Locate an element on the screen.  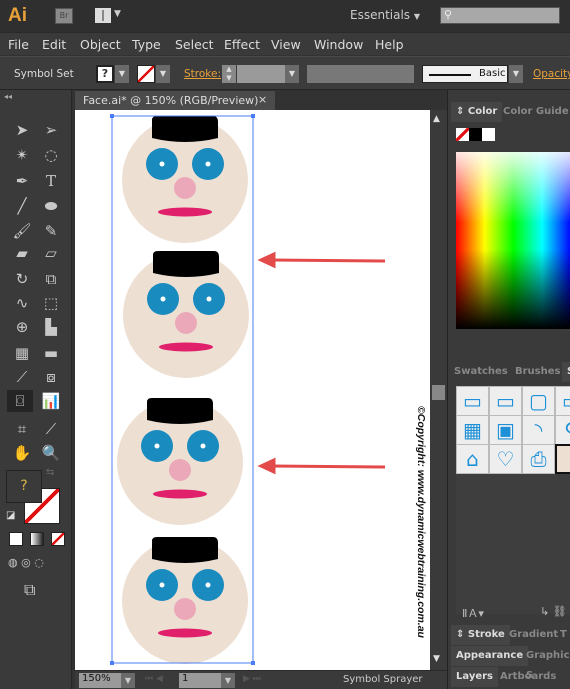
tab-artboards: Artboards is located at coordinates (528, 677).